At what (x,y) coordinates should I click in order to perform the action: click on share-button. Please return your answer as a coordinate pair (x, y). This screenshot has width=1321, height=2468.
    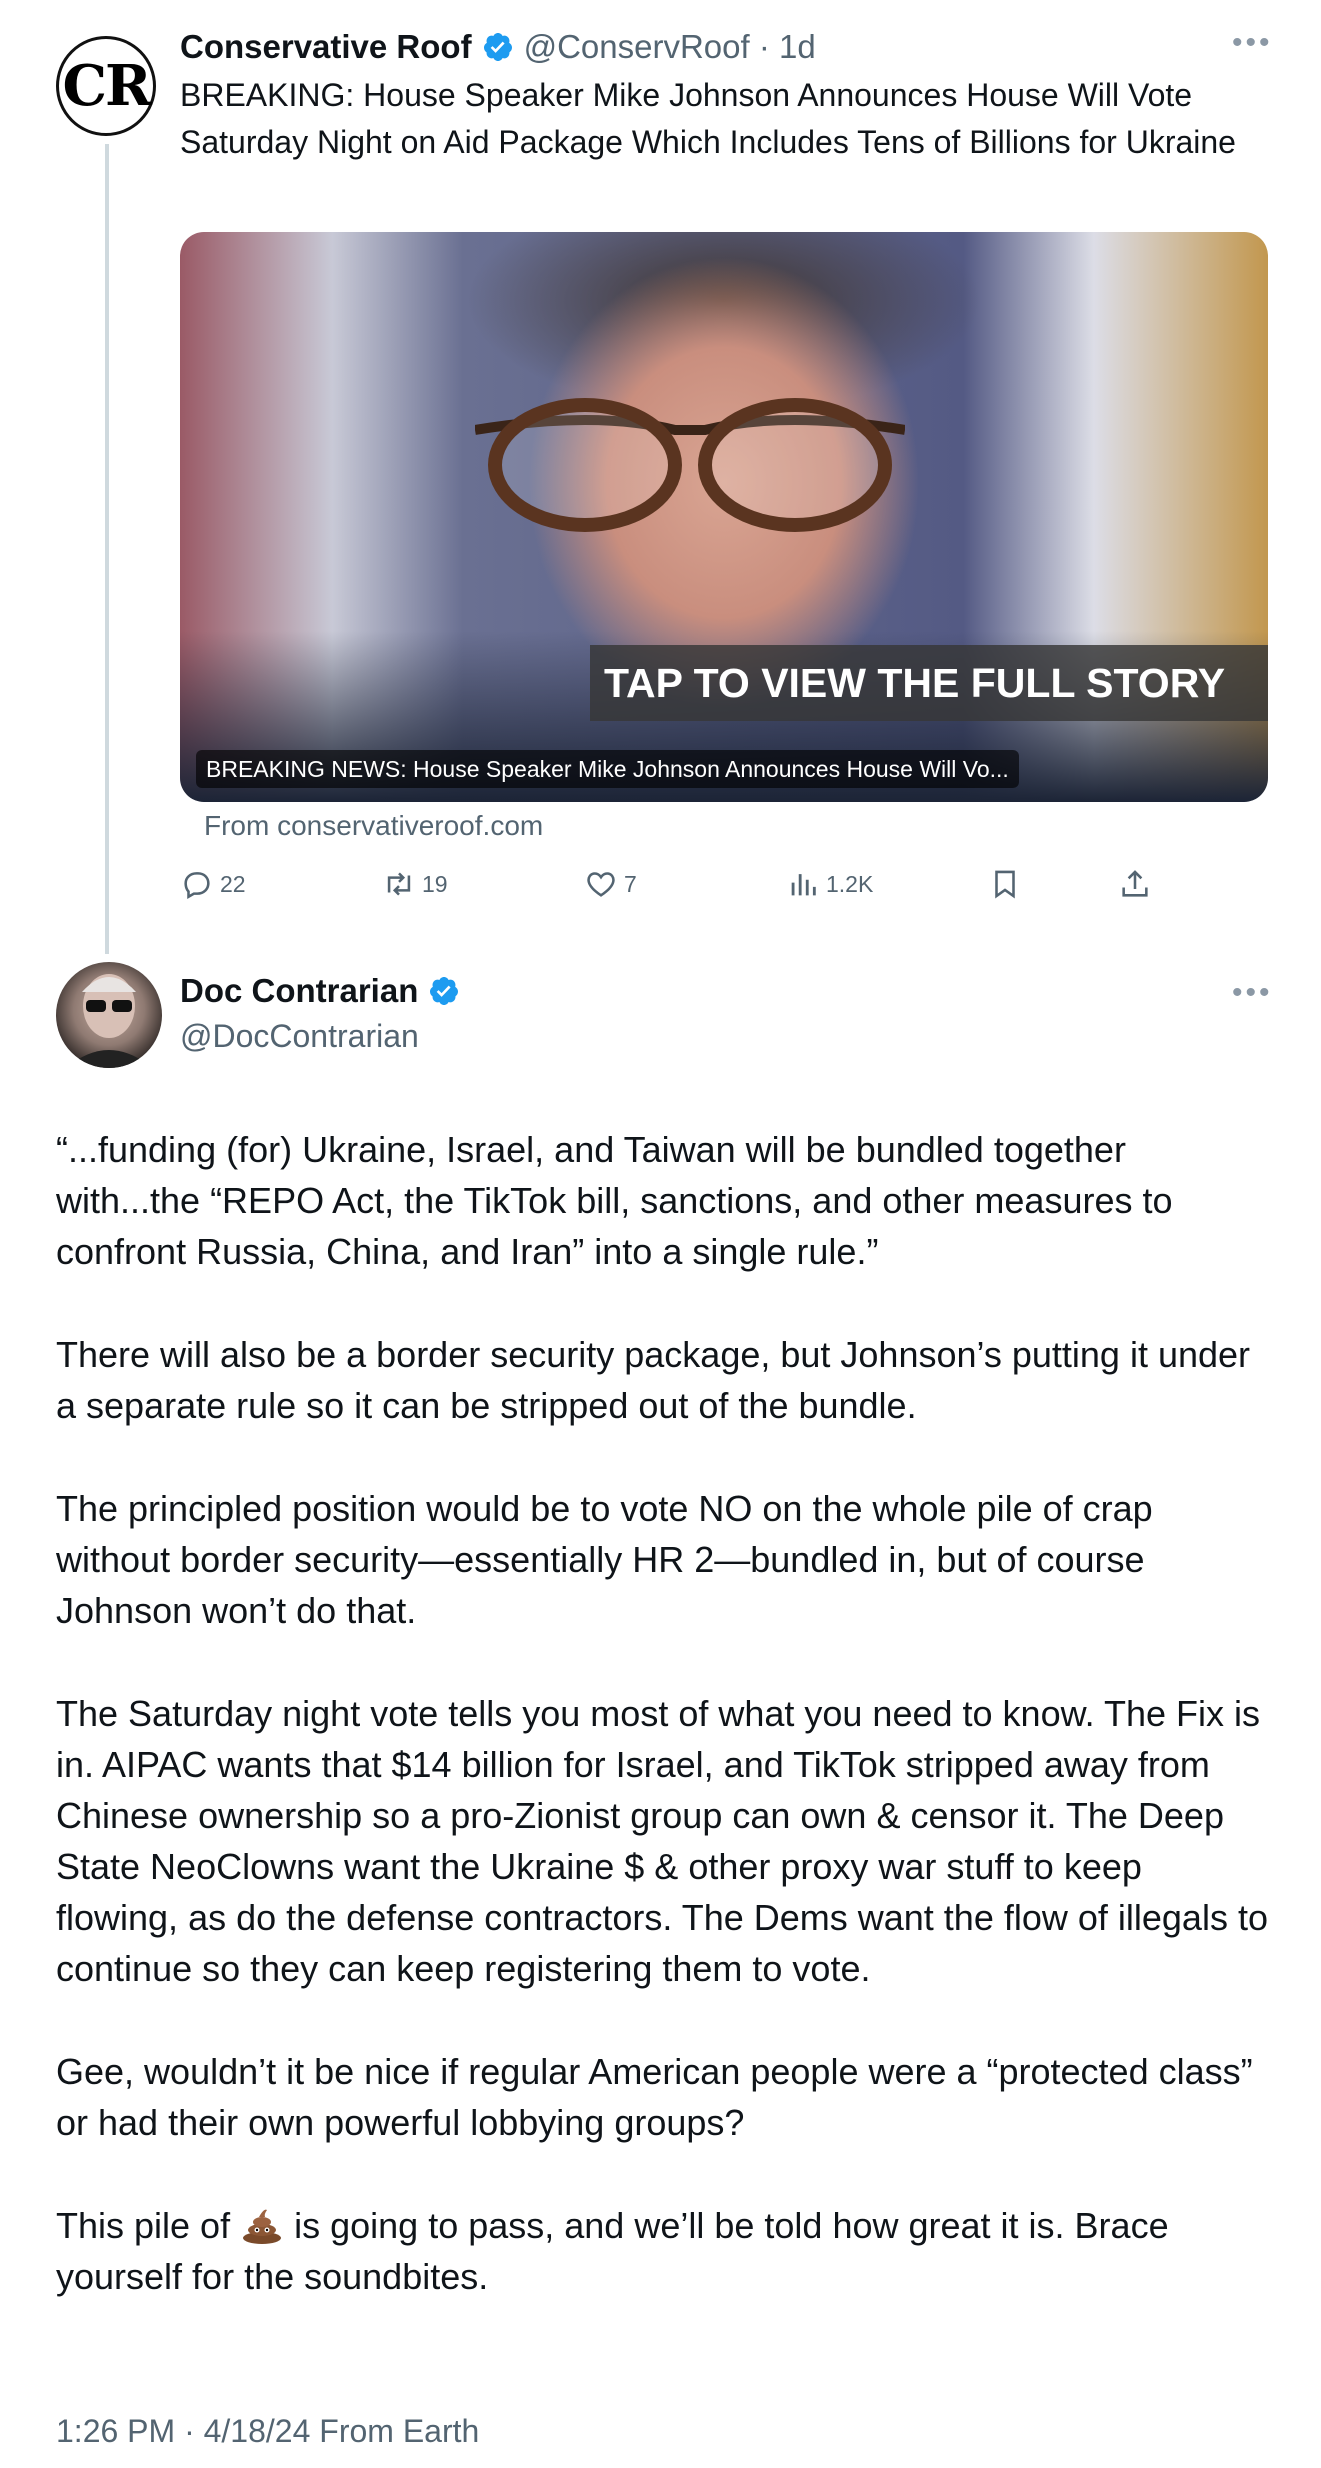
    Looking at the image, I should click on (1135, 884).